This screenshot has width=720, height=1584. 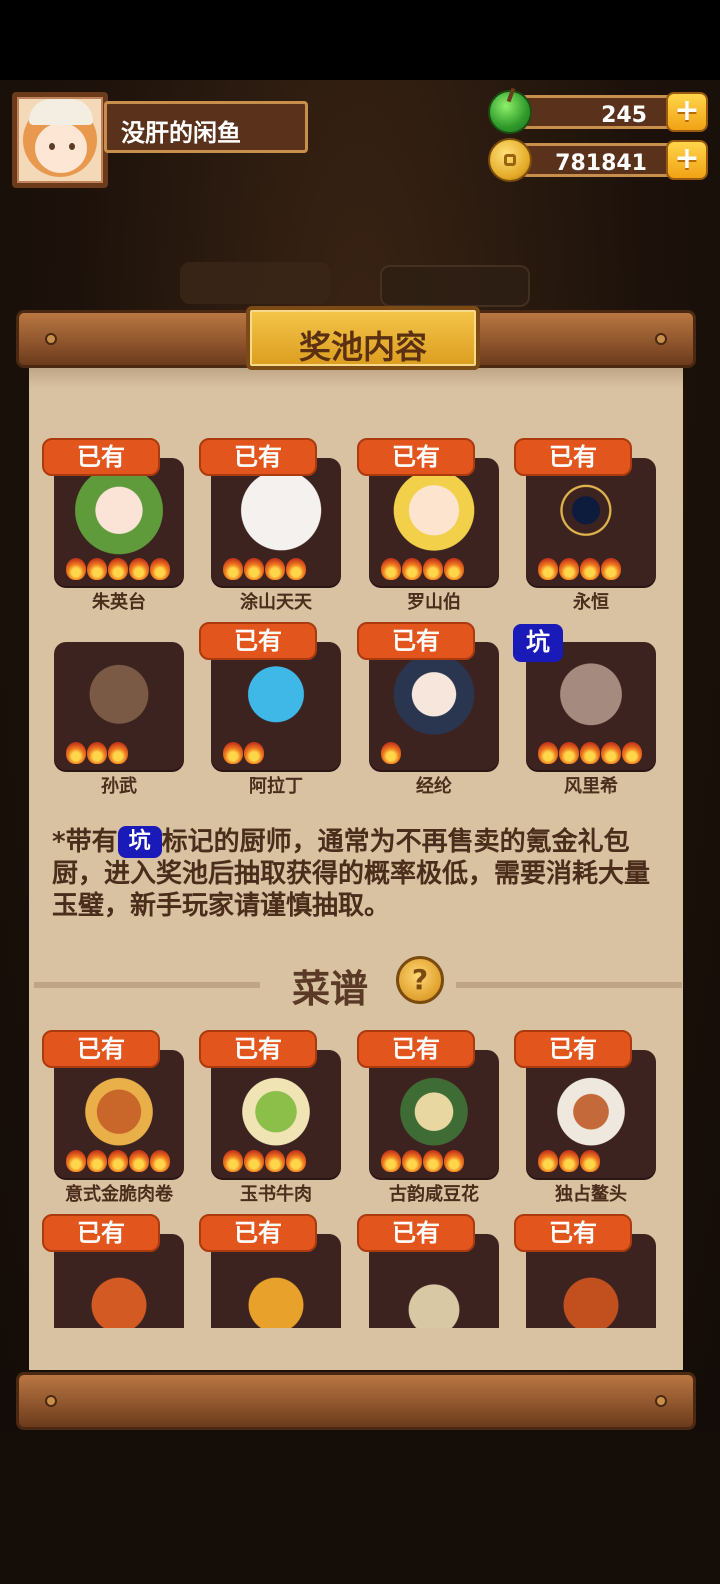 I want to click on panel-title-badge: 奖池内容, so click(x=363, y=338).